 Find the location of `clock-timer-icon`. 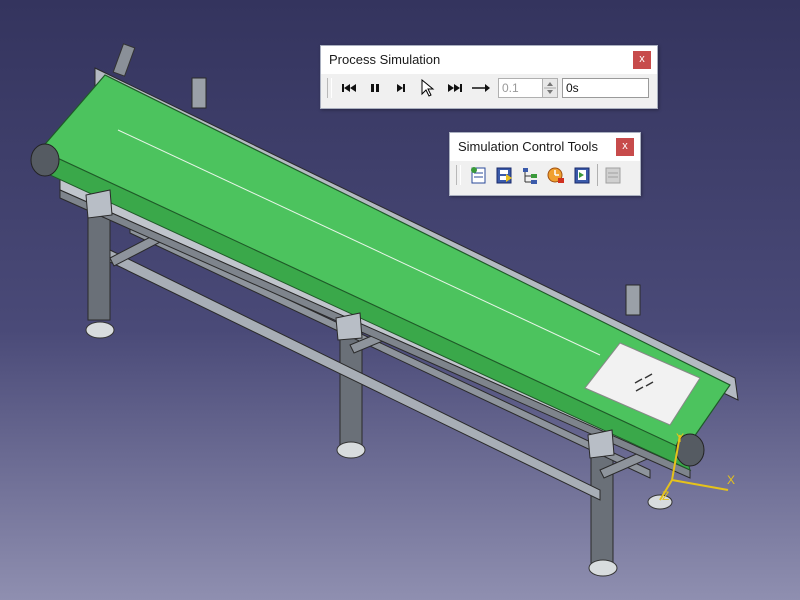

clock-timer-icon is located at coordinates (555, 175).